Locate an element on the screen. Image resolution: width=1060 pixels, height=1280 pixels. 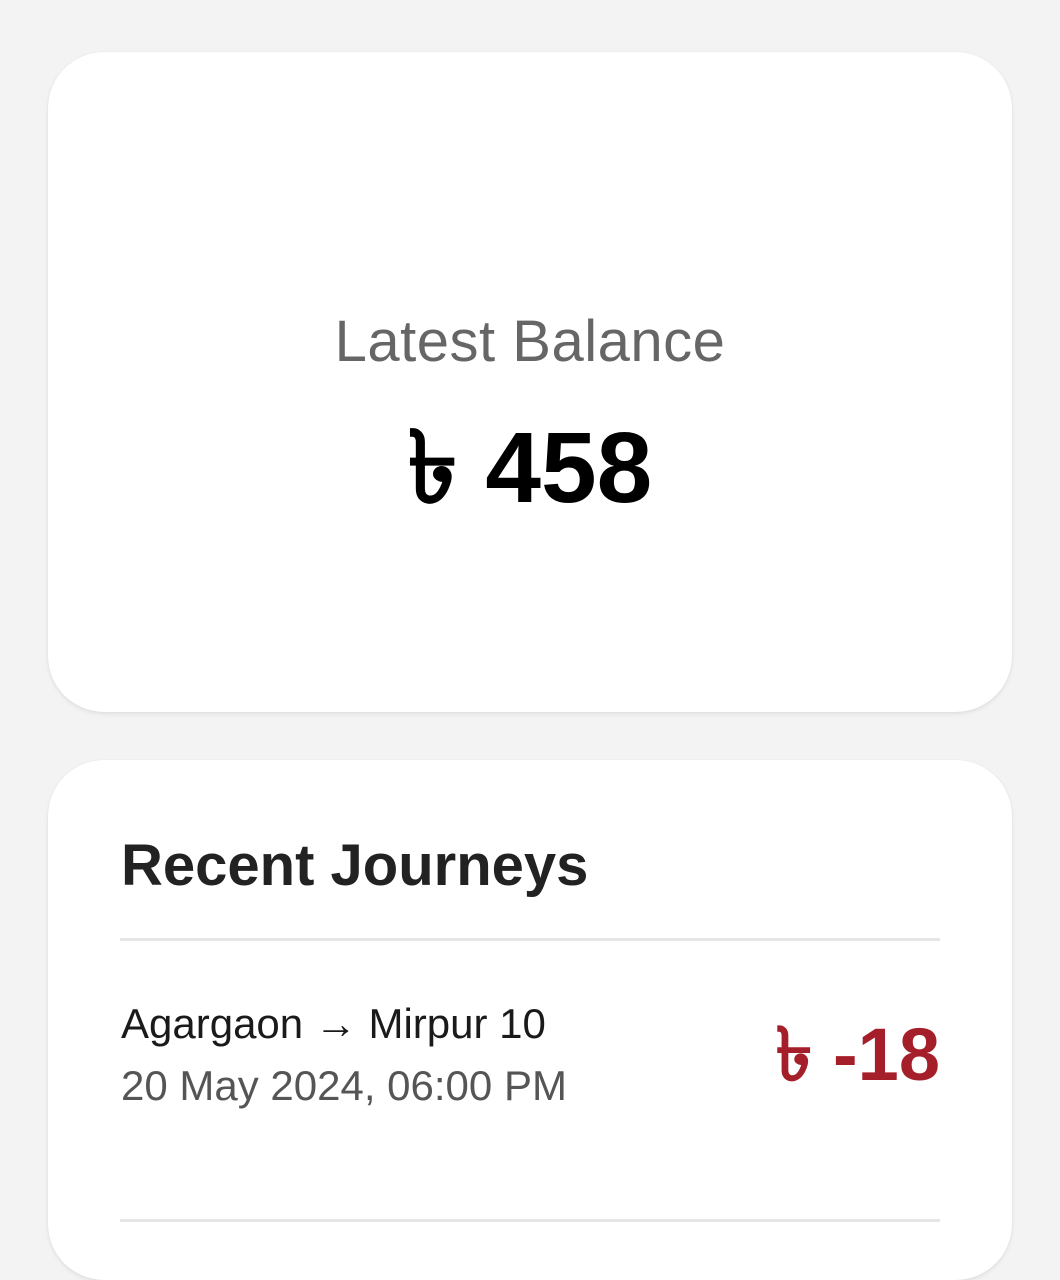
journey-divider is located at coordinates (530, 1220).